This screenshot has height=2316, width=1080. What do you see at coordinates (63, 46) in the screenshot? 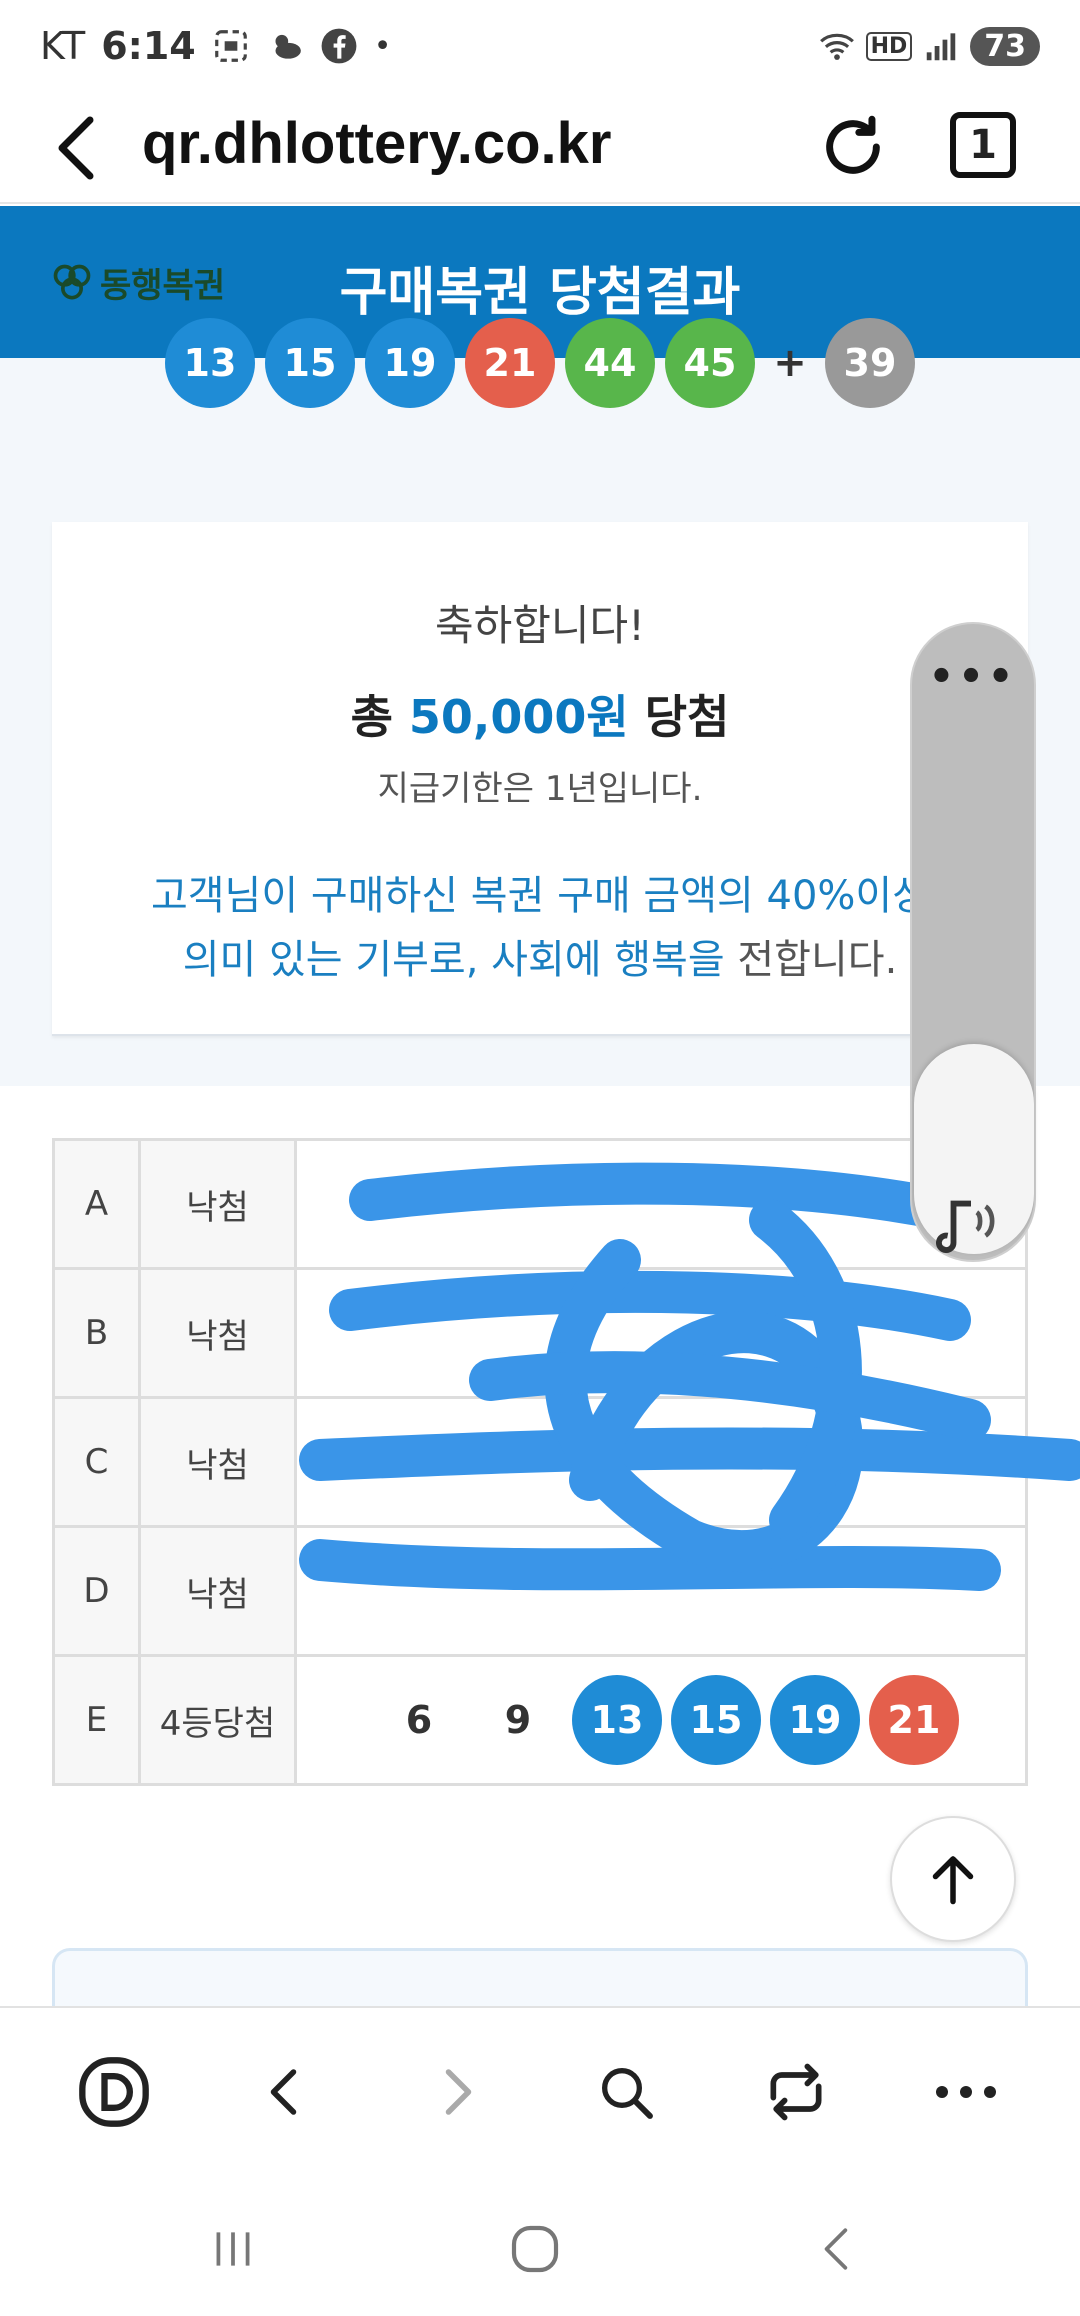
I see `carrier-label: KT` at bounding box center [63, 46].